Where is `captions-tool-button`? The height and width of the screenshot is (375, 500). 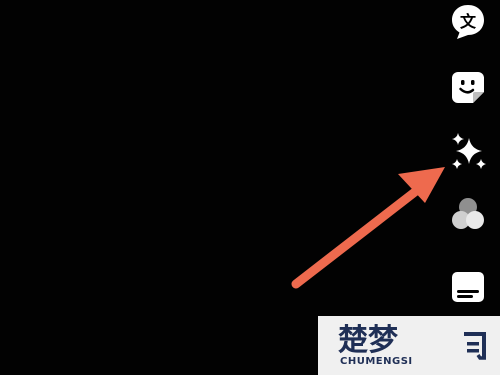
captions-tool-button is located at coordinates (468, 287).